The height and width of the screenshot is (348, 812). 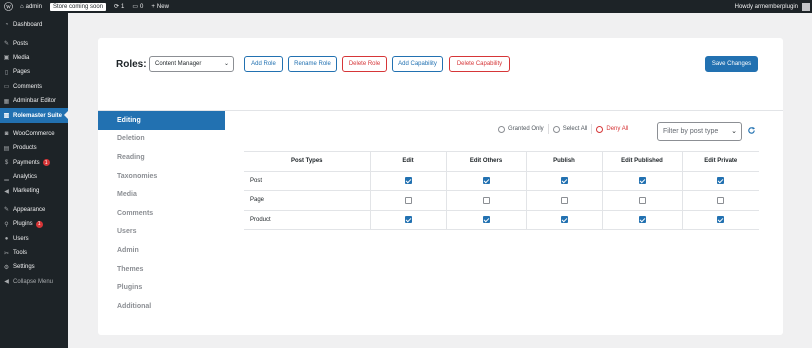 What do you see at coordinates (612, 129) in the screenshot?
I see `deny-all-radio: Deny All` at bounding box center [612, 129].